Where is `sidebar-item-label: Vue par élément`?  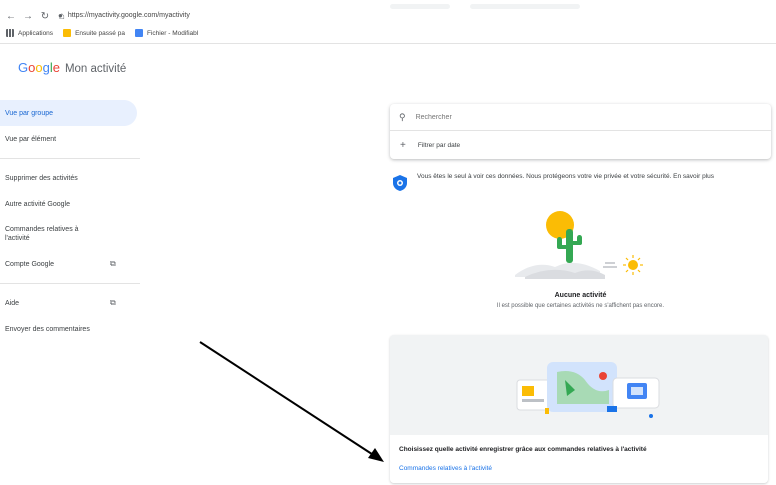
sidebar-item-label: Vue par élément is located at coordinates (31, 139).